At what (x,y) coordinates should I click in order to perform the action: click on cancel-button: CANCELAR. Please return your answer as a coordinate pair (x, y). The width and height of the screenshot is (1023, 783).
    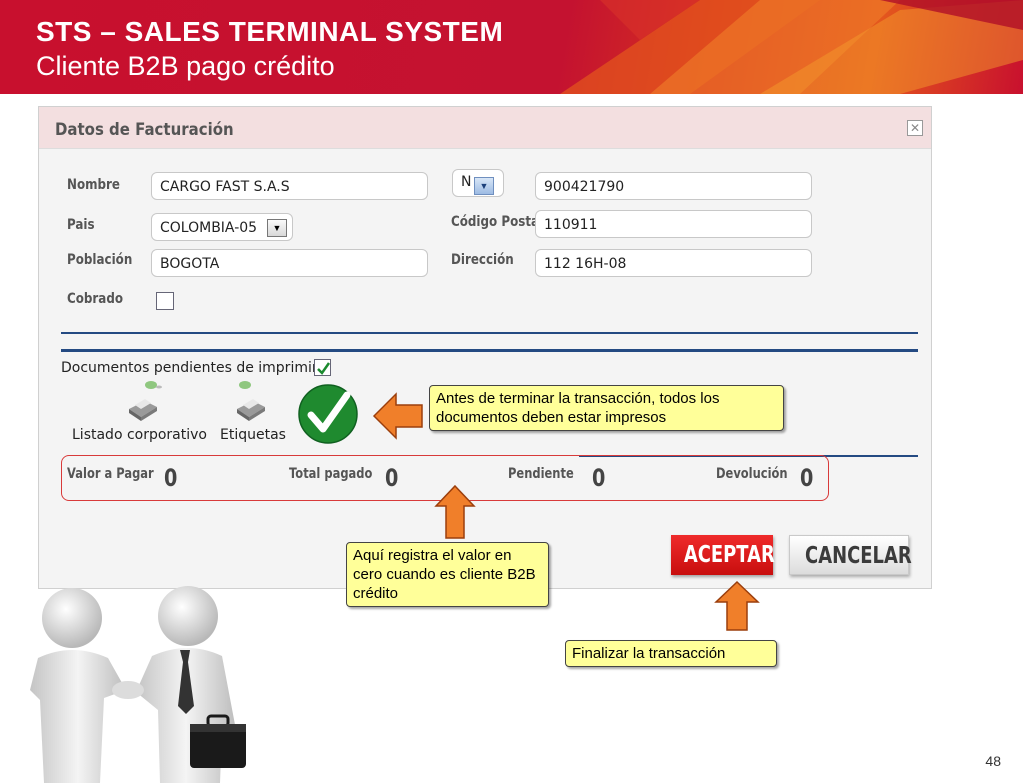
    Looking at the image, I should click on (850, 555).